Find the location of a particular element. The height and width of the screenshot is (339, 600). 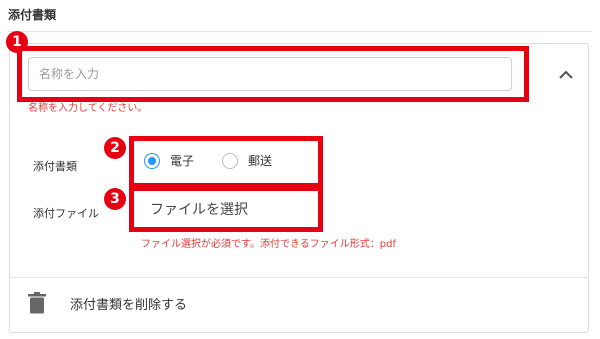

section-title: 添付書類 is located at coordinates (32, 15).